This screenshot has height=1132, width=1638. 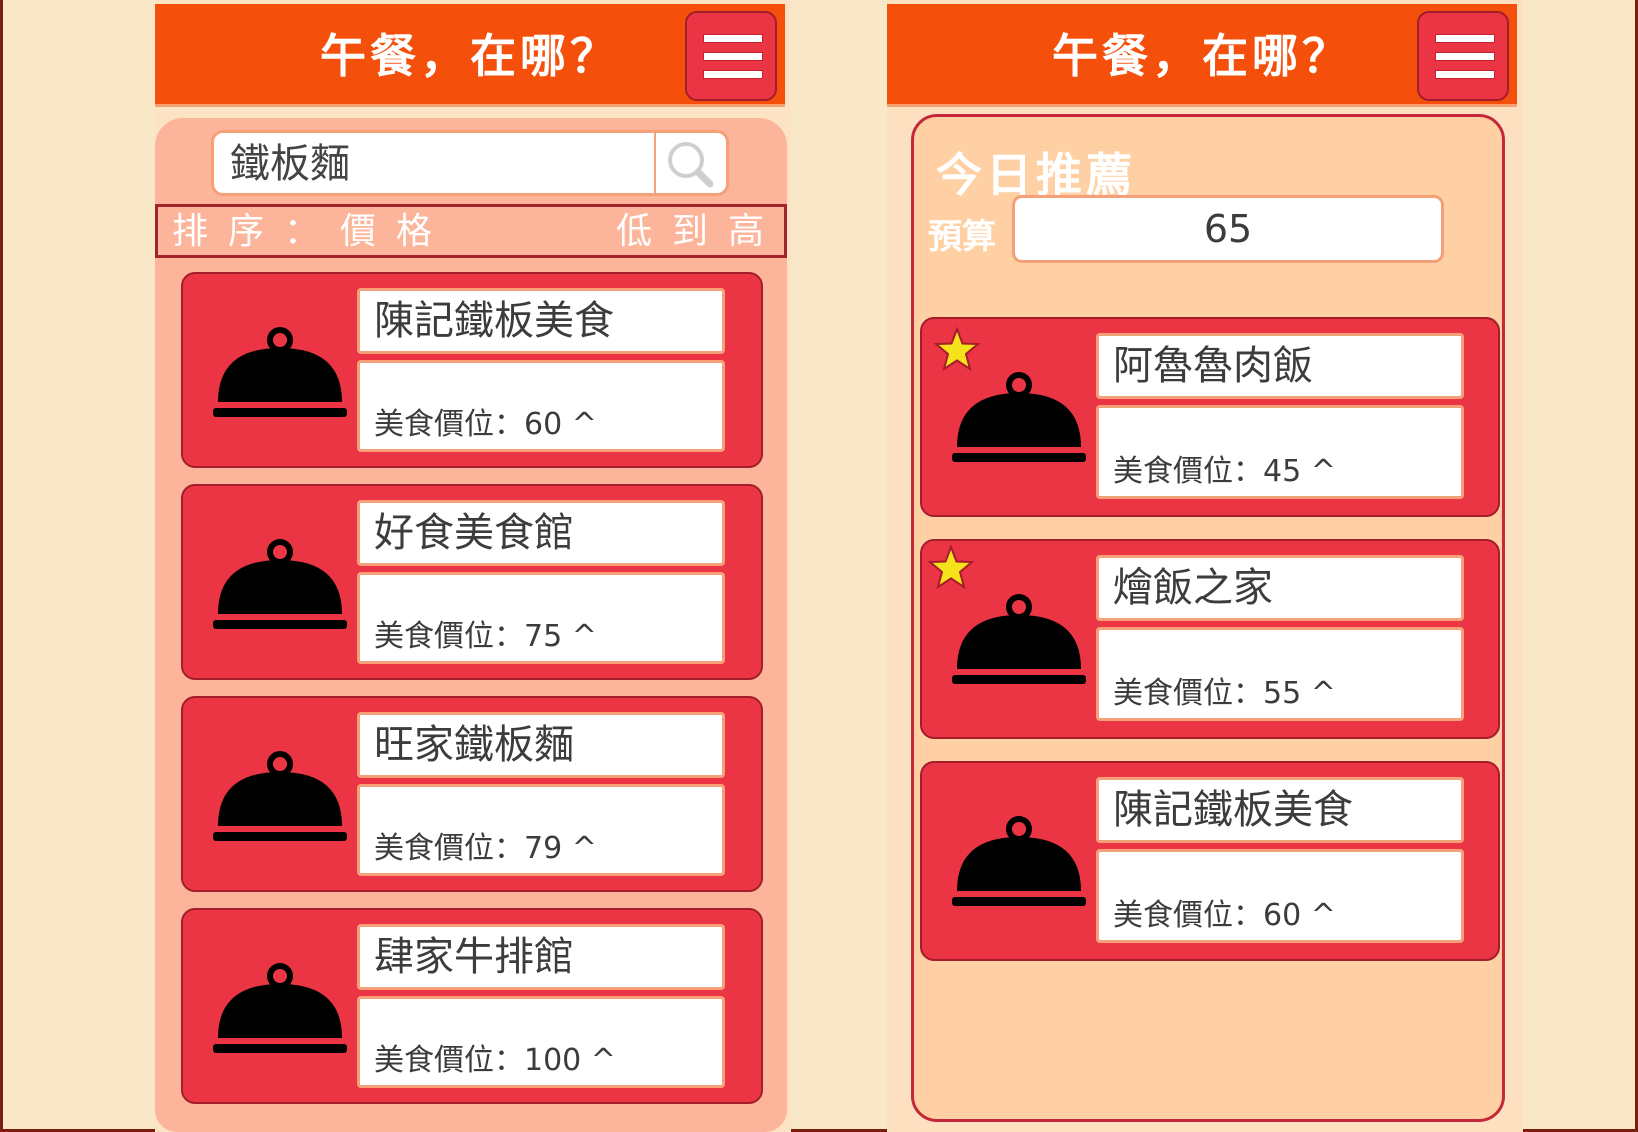 What do you see at coordinates (1280, 674) in the screenshot?
I see `restaurant-price-box: 美食價位：55 ^` at bounding box center [1280, 674].